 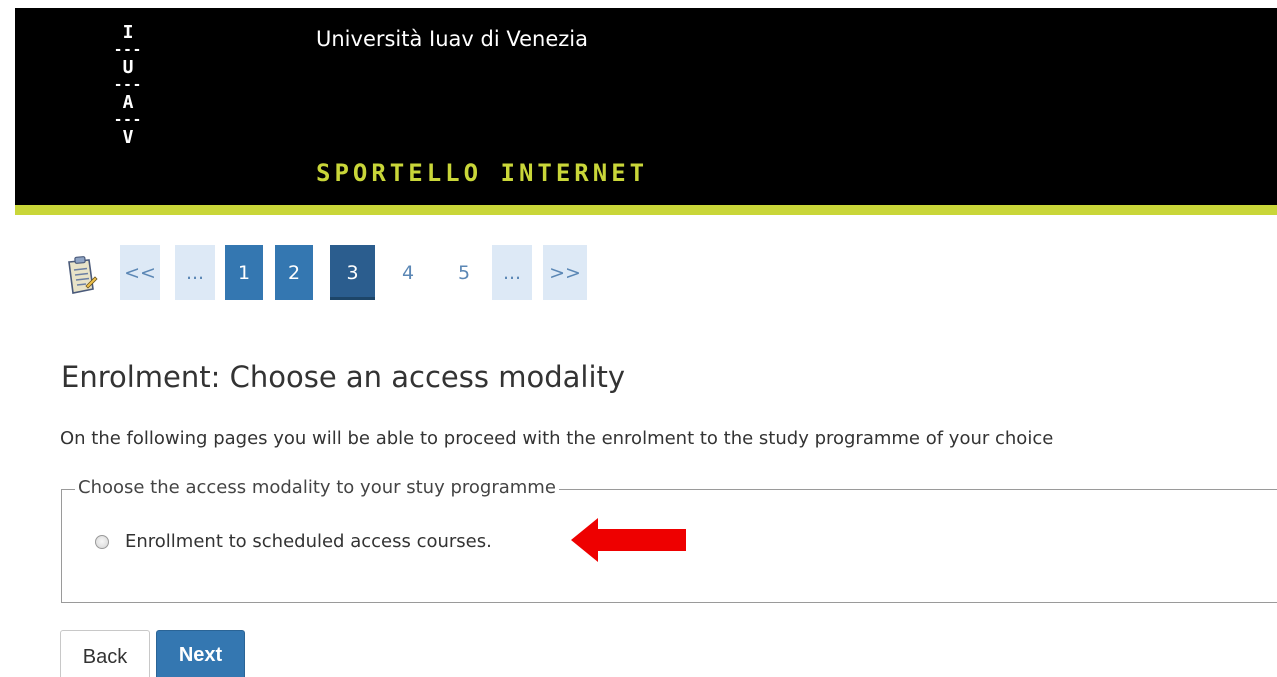 What do you see at coordinates (294, 272) in the screenshot?
I see `step-2: 2` at bounding box center [294, 272].